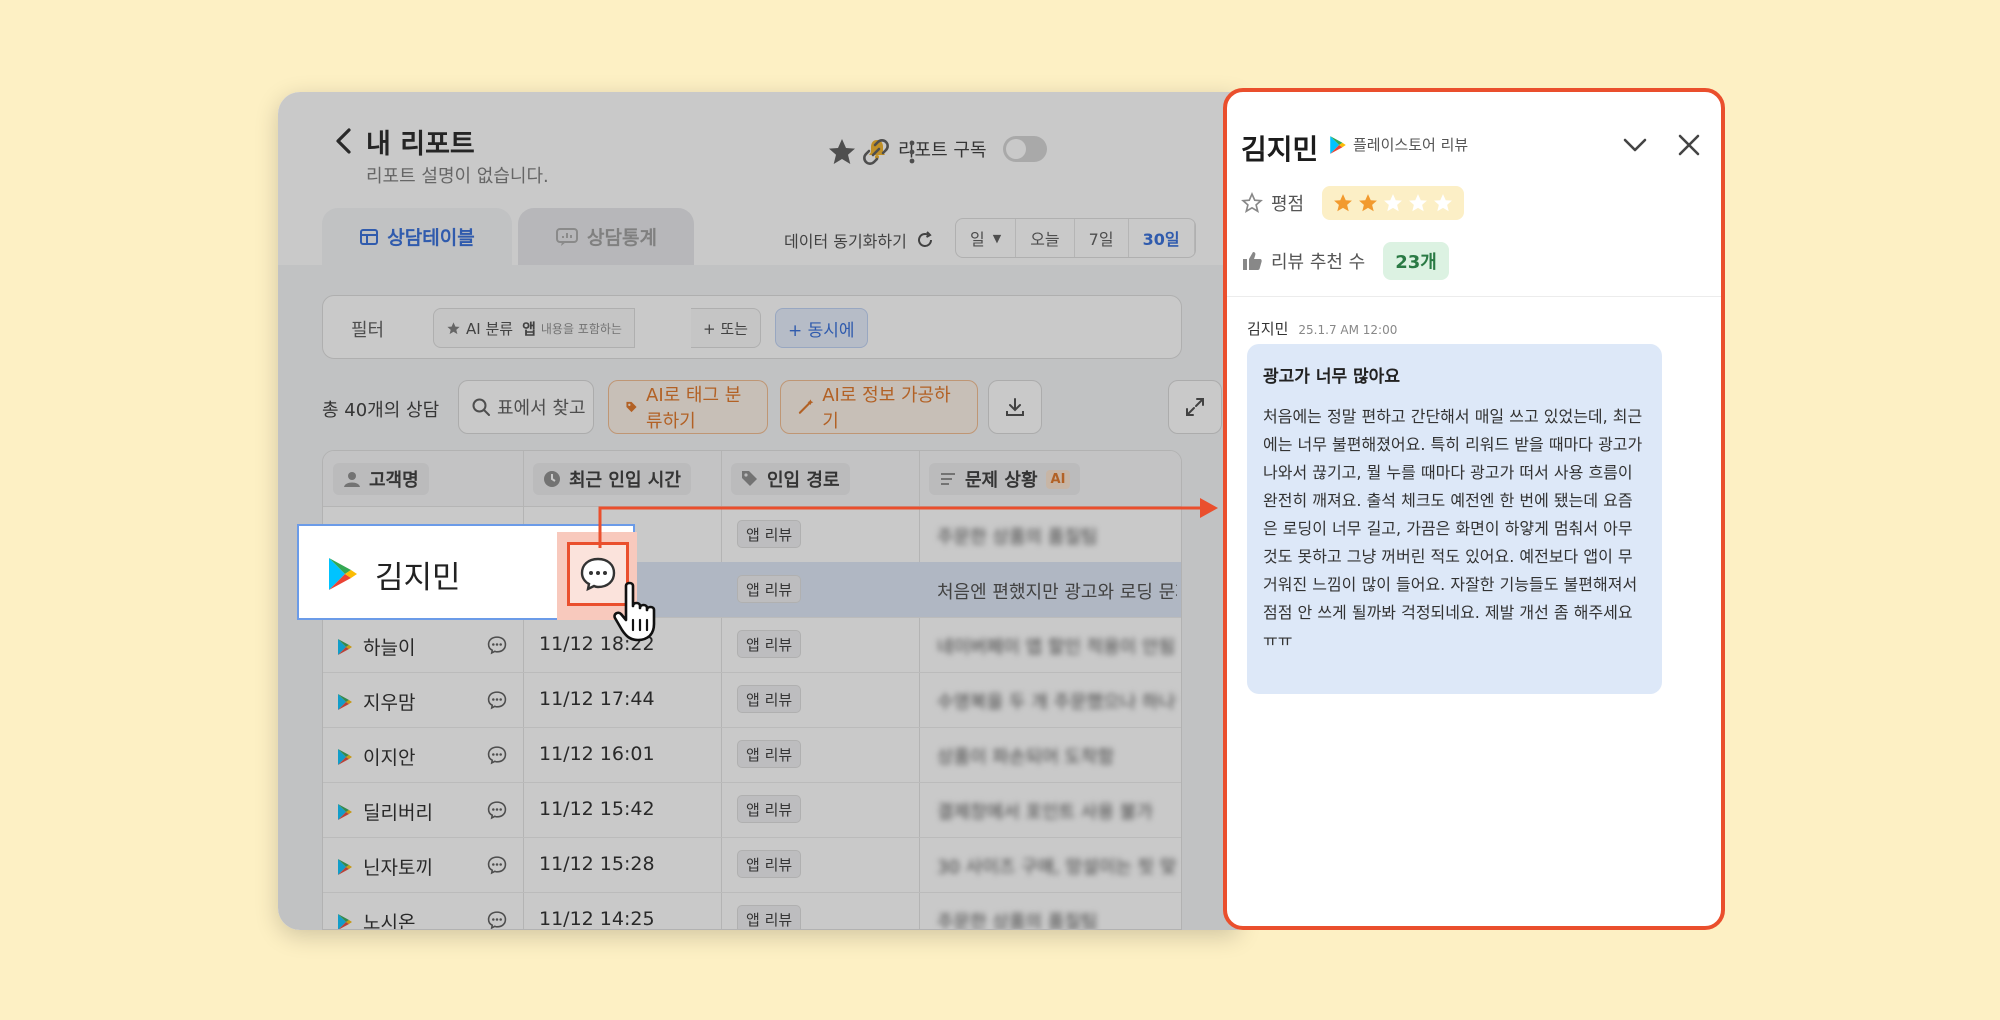  I want to click on issue-summary: 네이버페이 앱 할인 적용이 안됨, so click(1056, 647).